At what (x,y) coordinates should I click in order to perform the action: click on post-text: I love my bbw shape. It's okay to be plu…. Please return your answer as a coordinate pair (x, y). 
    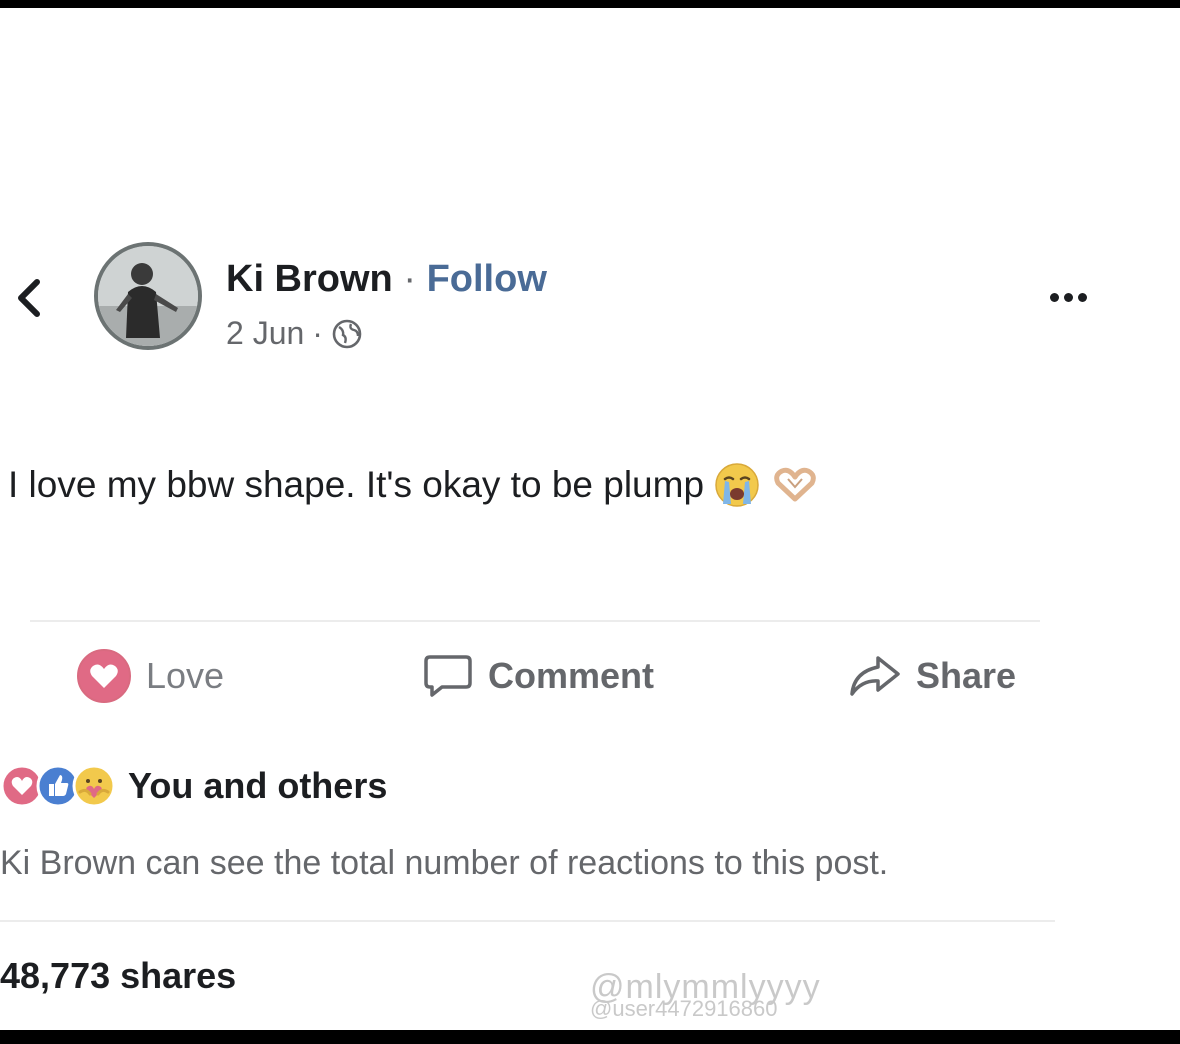
    Looking at the image, I should click on (356, 484).